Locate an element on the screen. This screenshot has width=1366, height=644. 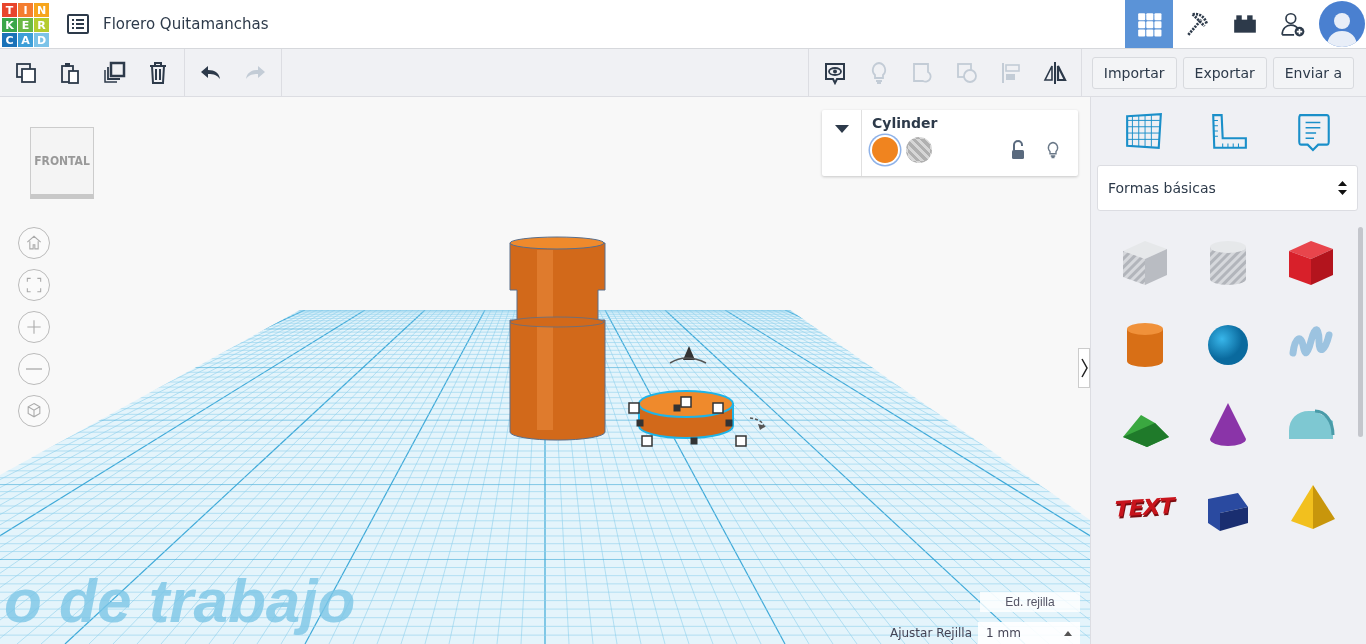
caret-up-icon is located at coordinates (1068, 633).